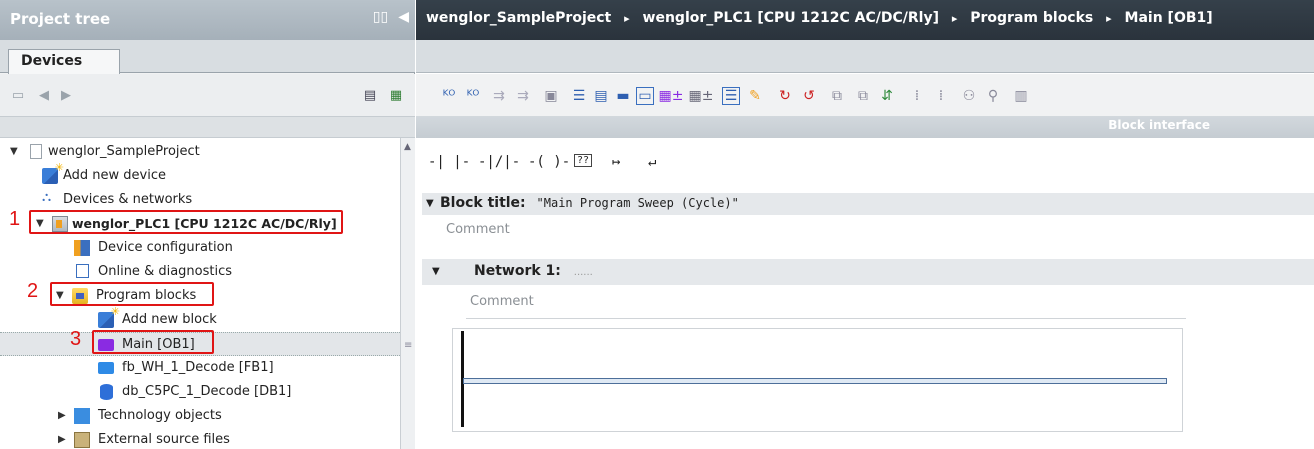  What do you see at coordinates (64, 61) in the screenshot?
I see `tab-devices: Devices` at bounding box center [64, 61].